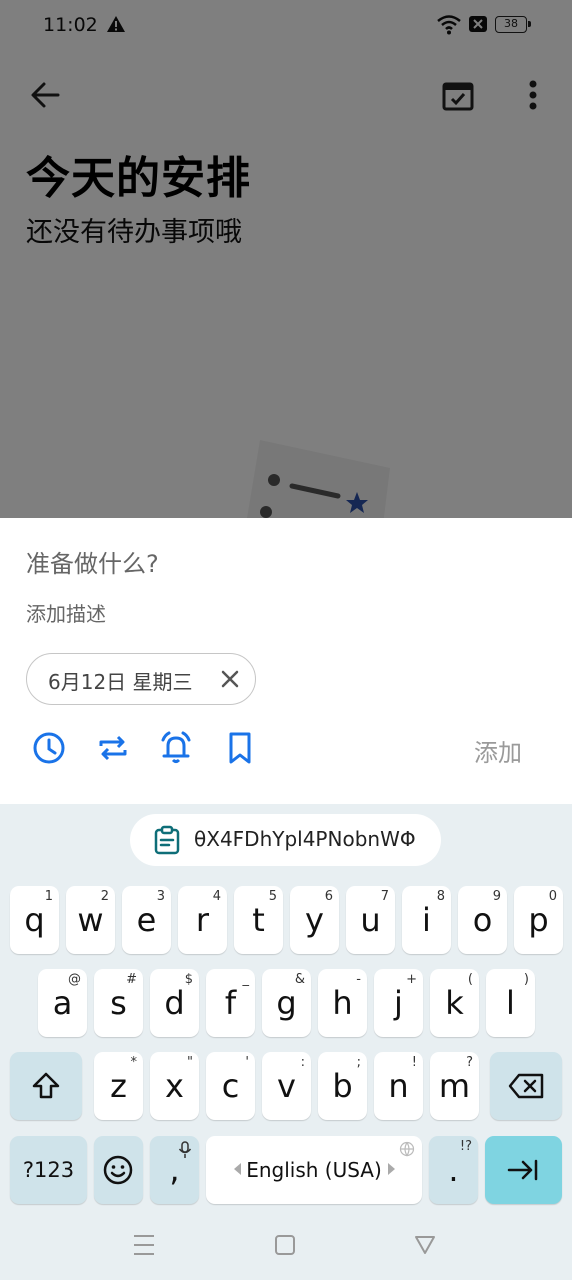 This screenshot has height=1280, width=572. What do you see at coordinates (314, 920) in the screenshot?
I see `key-y: 6y` at bounding box center [314, 920].